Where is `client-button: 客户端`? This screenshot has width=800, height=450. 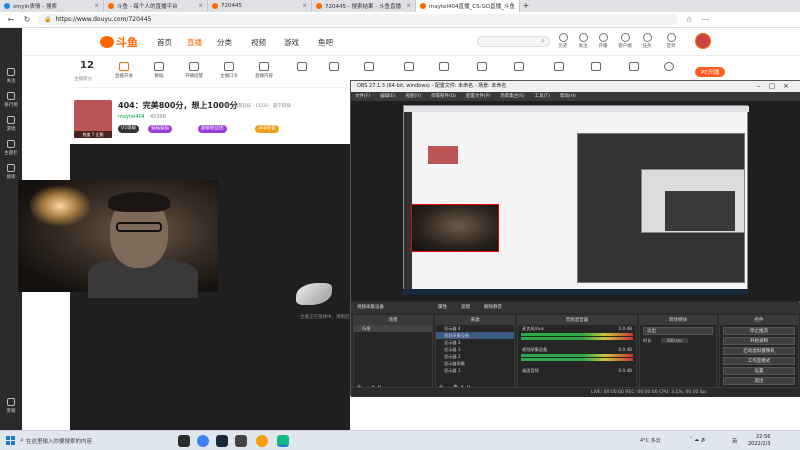 client-button: 客户端 is located at coordinates (625, 41).